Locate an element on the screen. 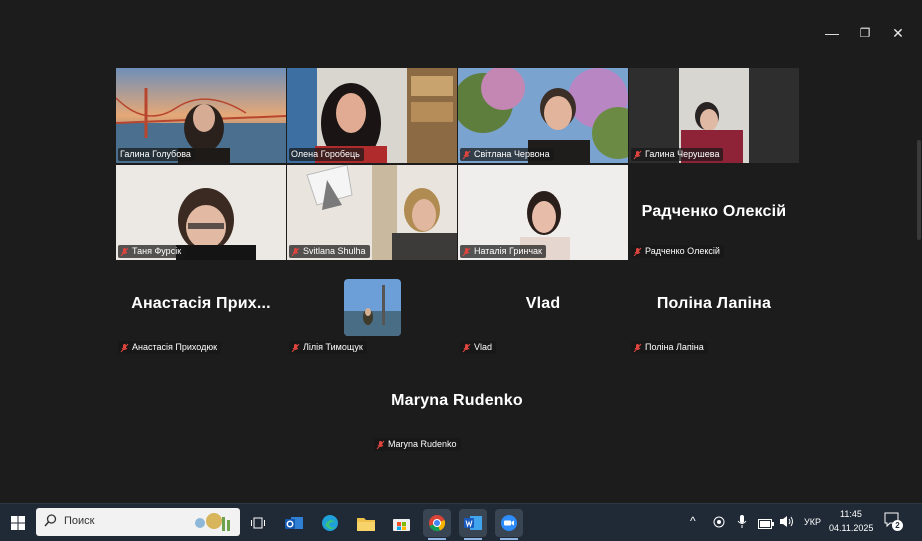 The width and height of the screenshot is (922, 541). participant-tile-halyna-holubova: Галина Голубова is located at coordinates (201, 115).